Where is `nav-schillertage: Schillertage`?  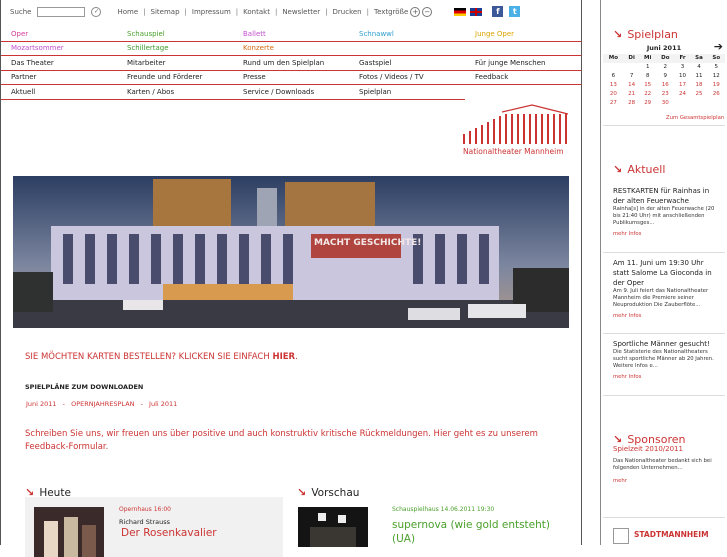
nav-schillertage: Schillertage is located at coordinates (148, 48).